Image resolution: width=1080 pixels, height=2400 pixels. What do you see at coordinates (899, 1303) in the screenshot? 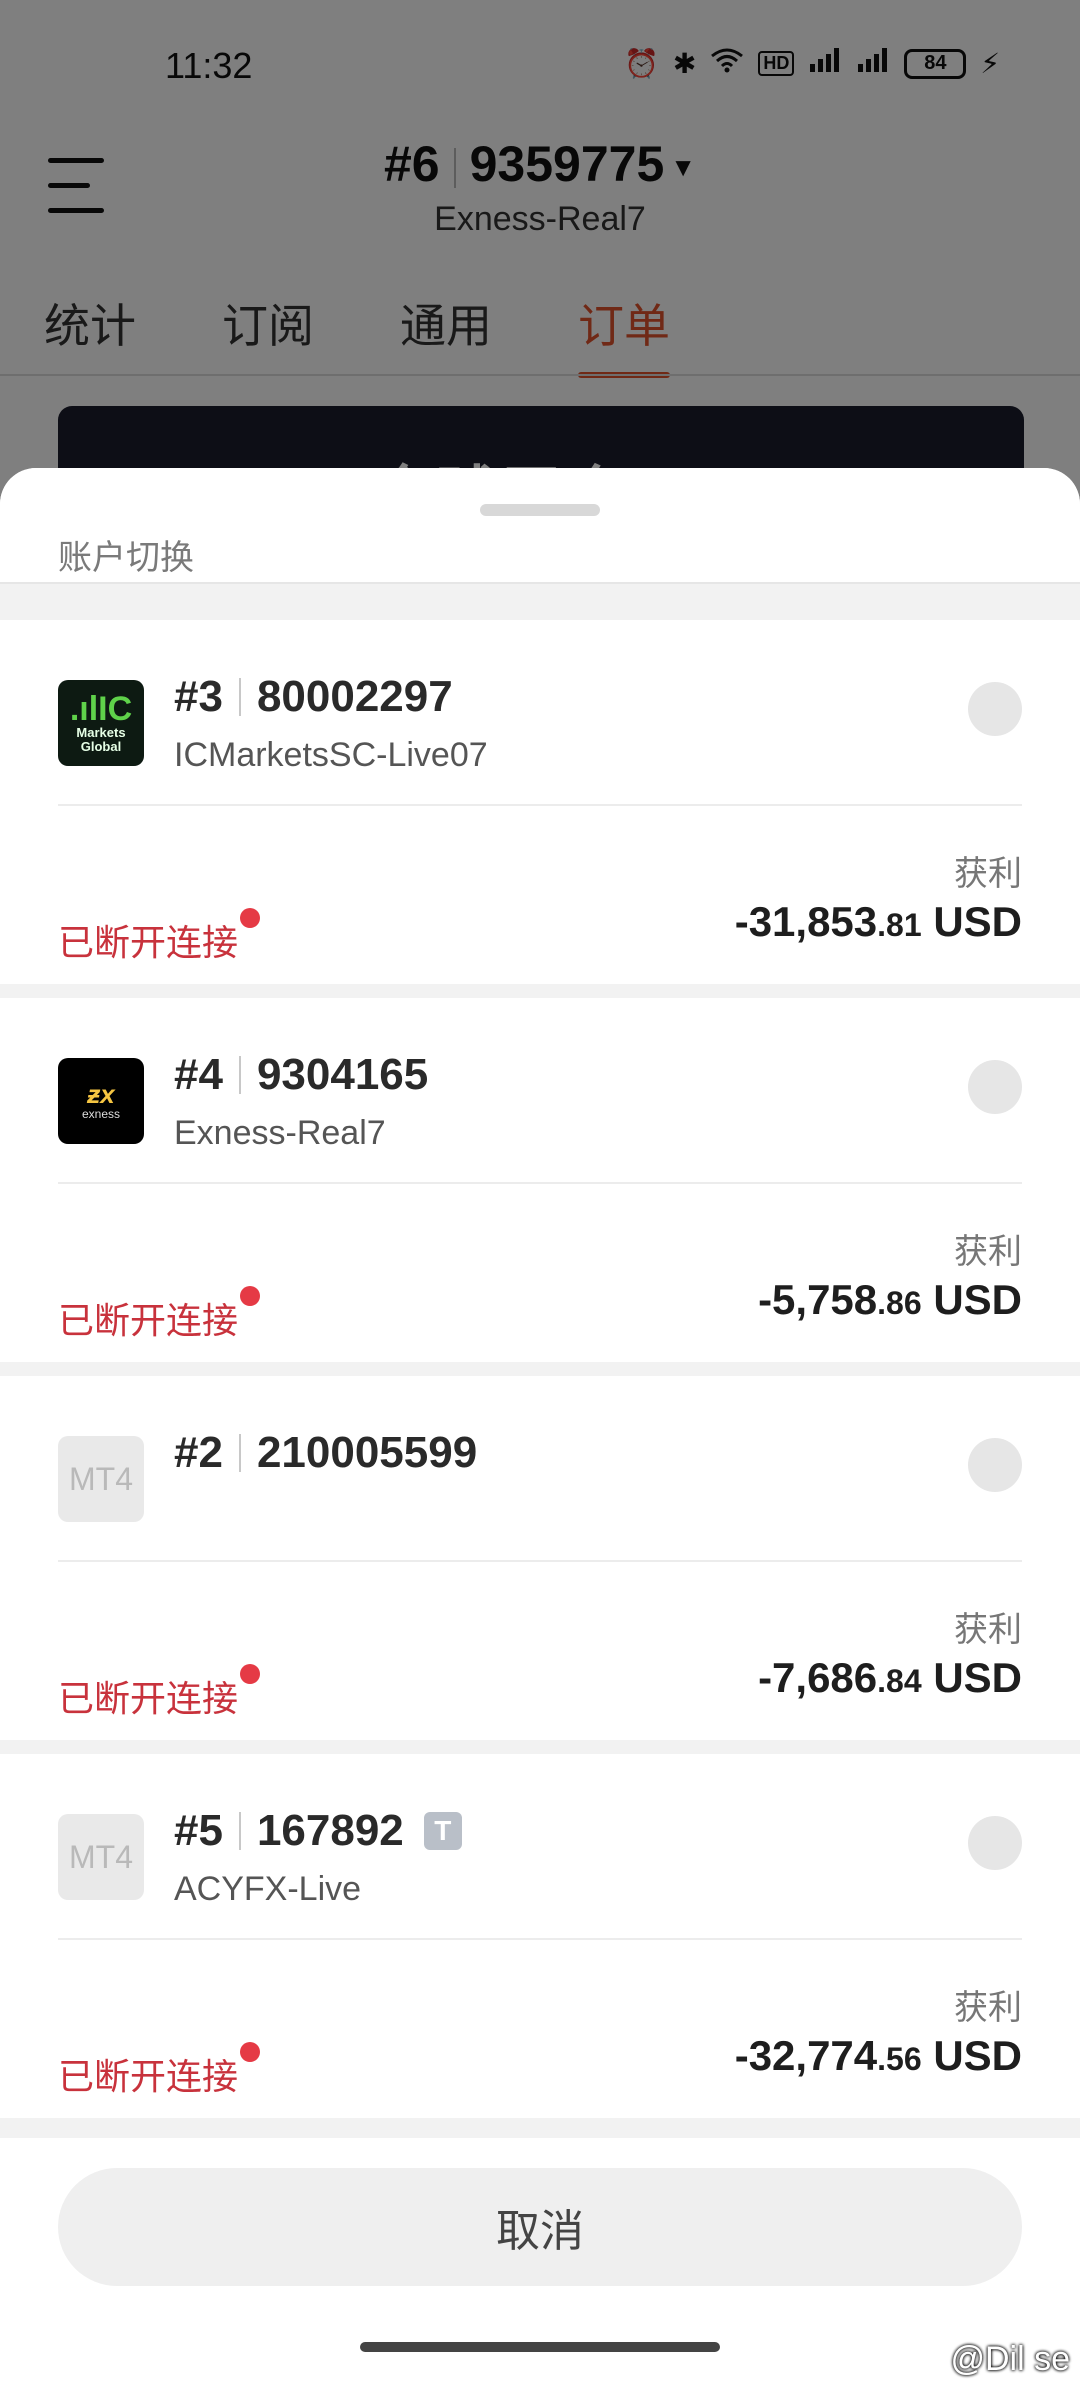
I see `profit-decimal: .86` at bounding box center [899, 1303].